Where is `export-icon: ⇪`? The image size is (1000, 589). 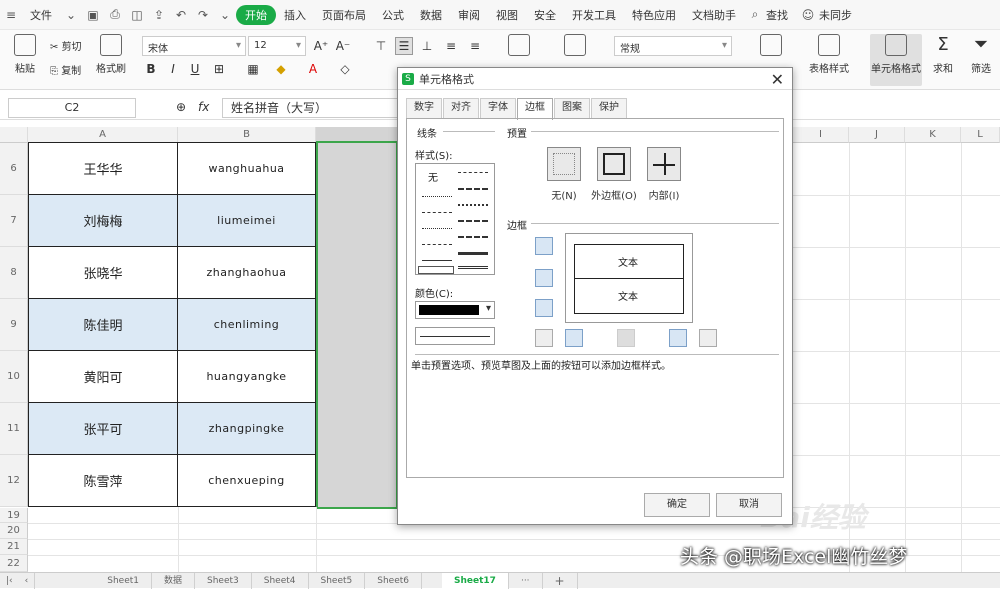 export-icon: ⇪ is located at coordinates (159, 15).